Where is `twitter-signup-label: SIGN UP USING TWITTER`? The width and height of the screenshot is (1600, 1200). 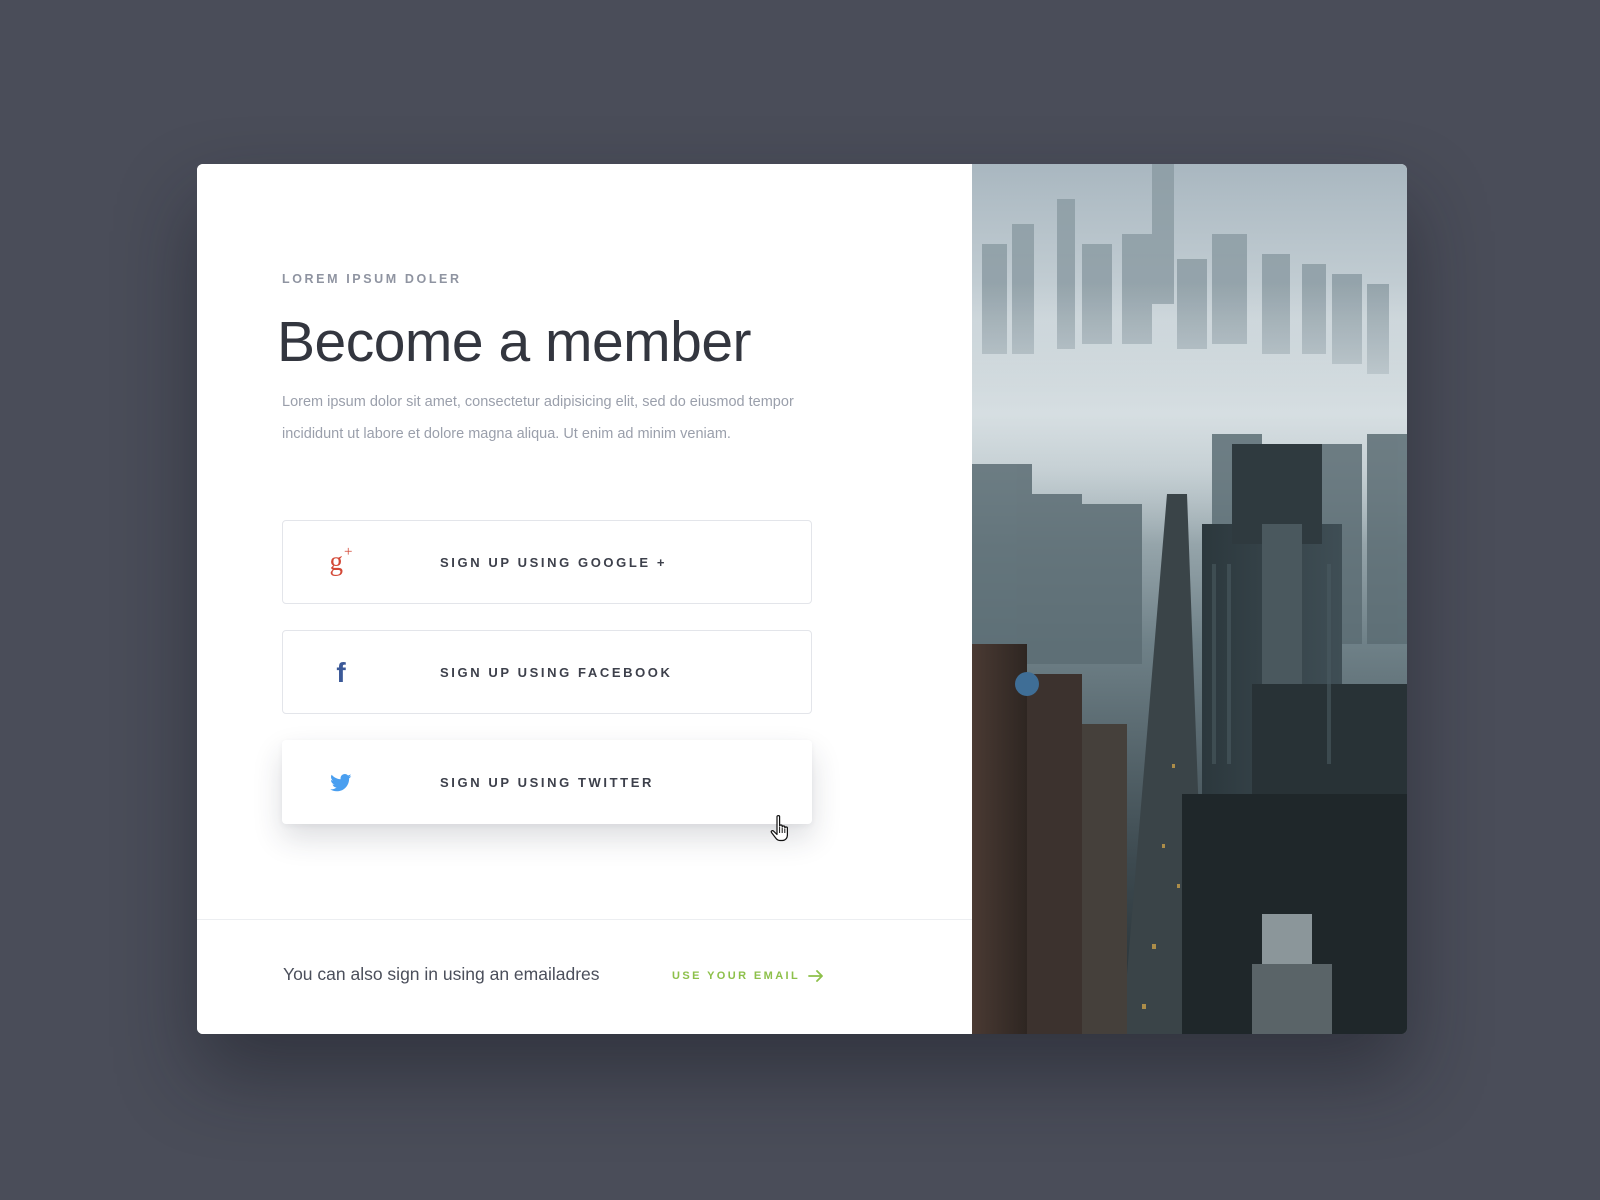
twitter-signup-label: SIGN UP USING TWITTER is located at coordinates (547, 782).